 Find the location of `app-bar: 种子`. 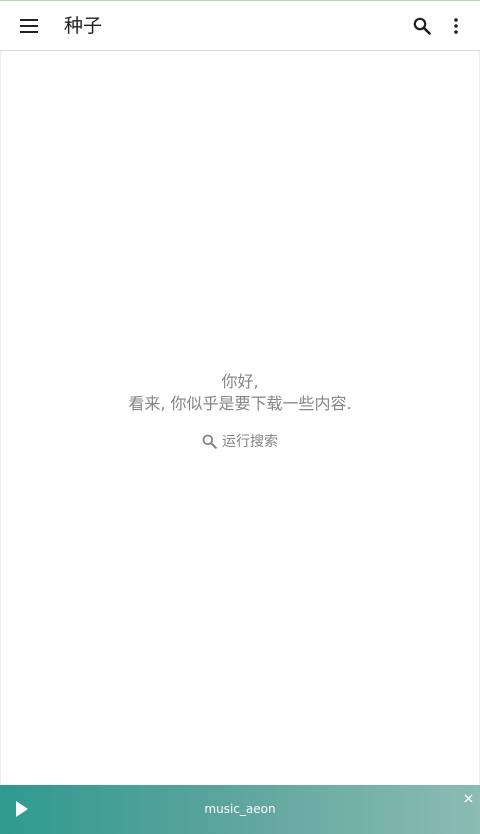

app-bar: 种子 is located at coordinates (240, 26).